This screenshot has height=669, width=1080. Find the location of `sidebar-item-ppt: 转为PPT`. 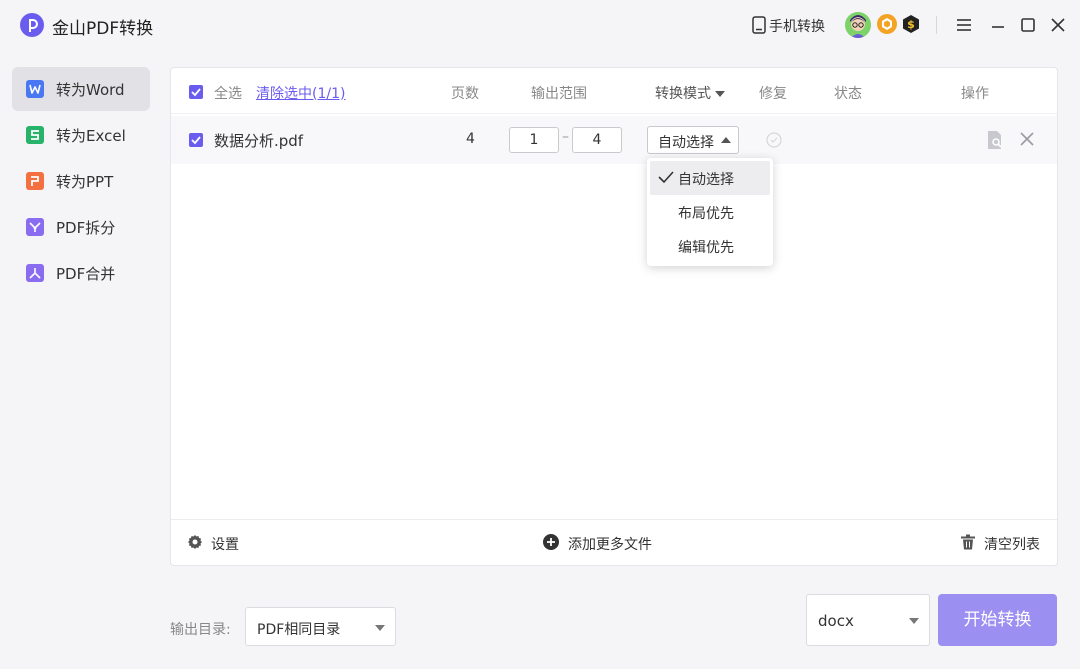

sidebar-item-ppt: 转为PPT is located at coordinates (81, 181).